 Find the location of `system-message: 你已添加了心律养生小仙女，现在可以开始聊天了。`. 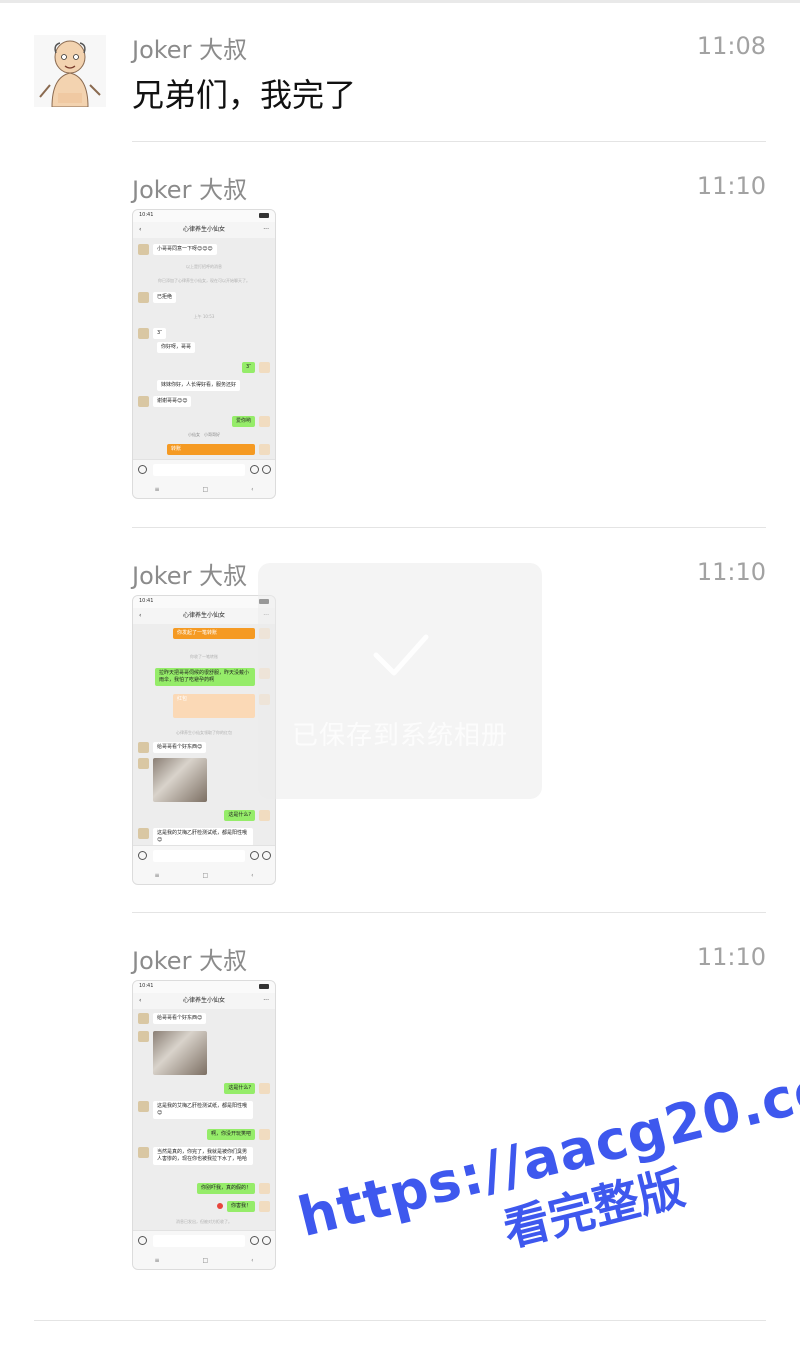

system-message: 你已添加了心律养生小仙女，现在可以开始聊天了。 is located at coordinates (204, 280).